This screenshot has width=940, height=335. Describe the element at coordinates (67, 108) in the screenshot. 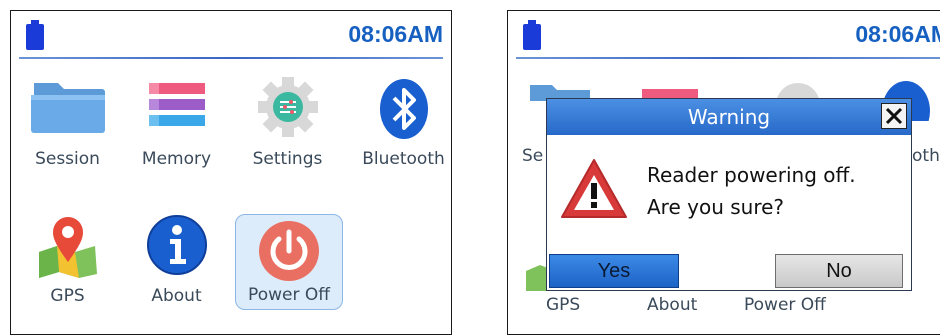

I see `folder-icon` at that location.